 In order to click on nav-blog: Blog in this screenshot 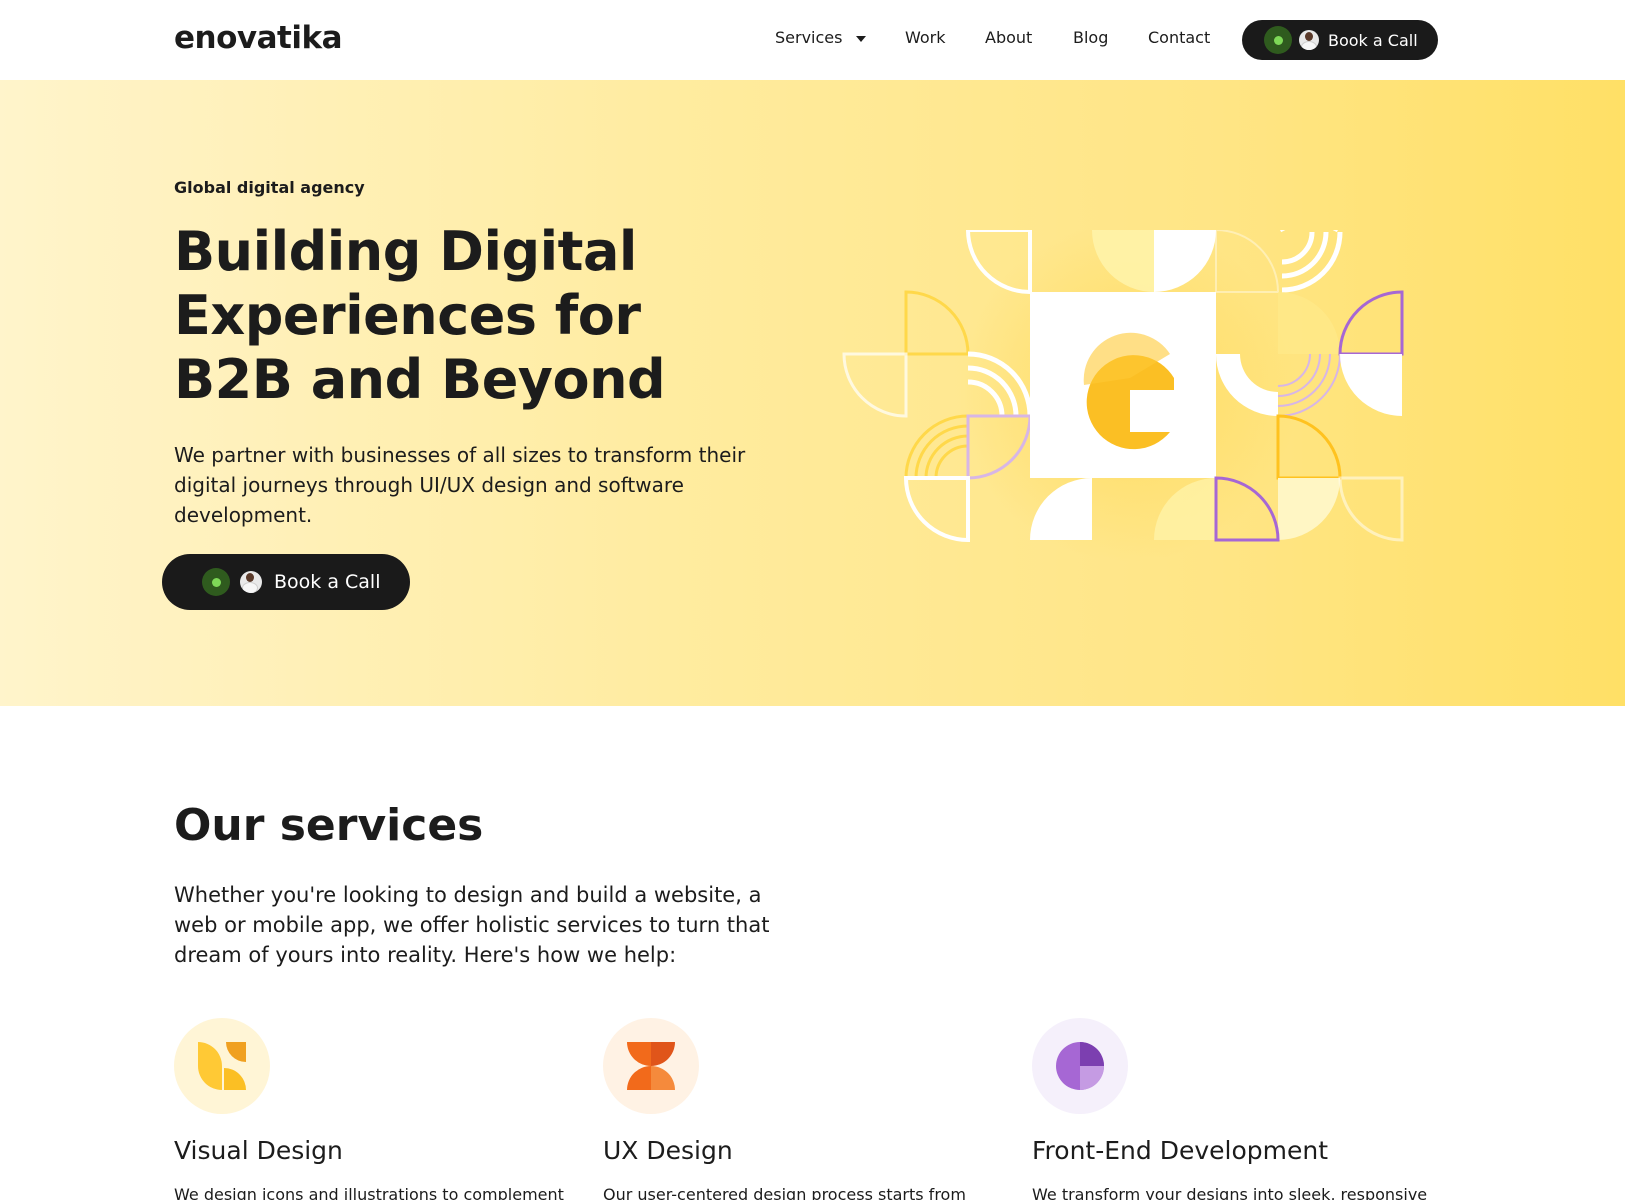, I will do `click(1090, 37)`.